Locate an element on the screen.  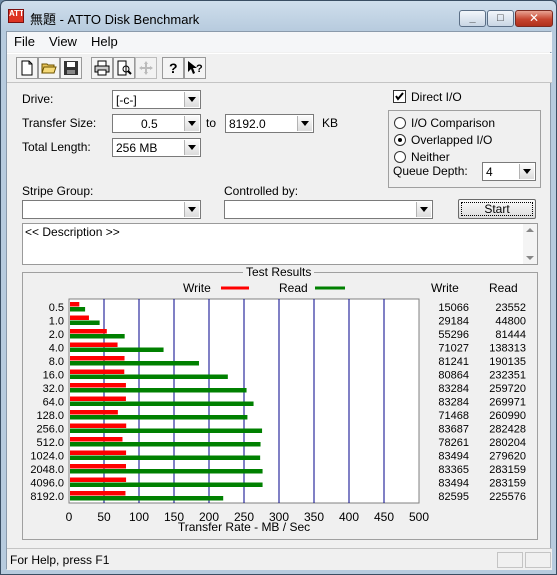
print-preview-icon is located at coordinates (124, 68).